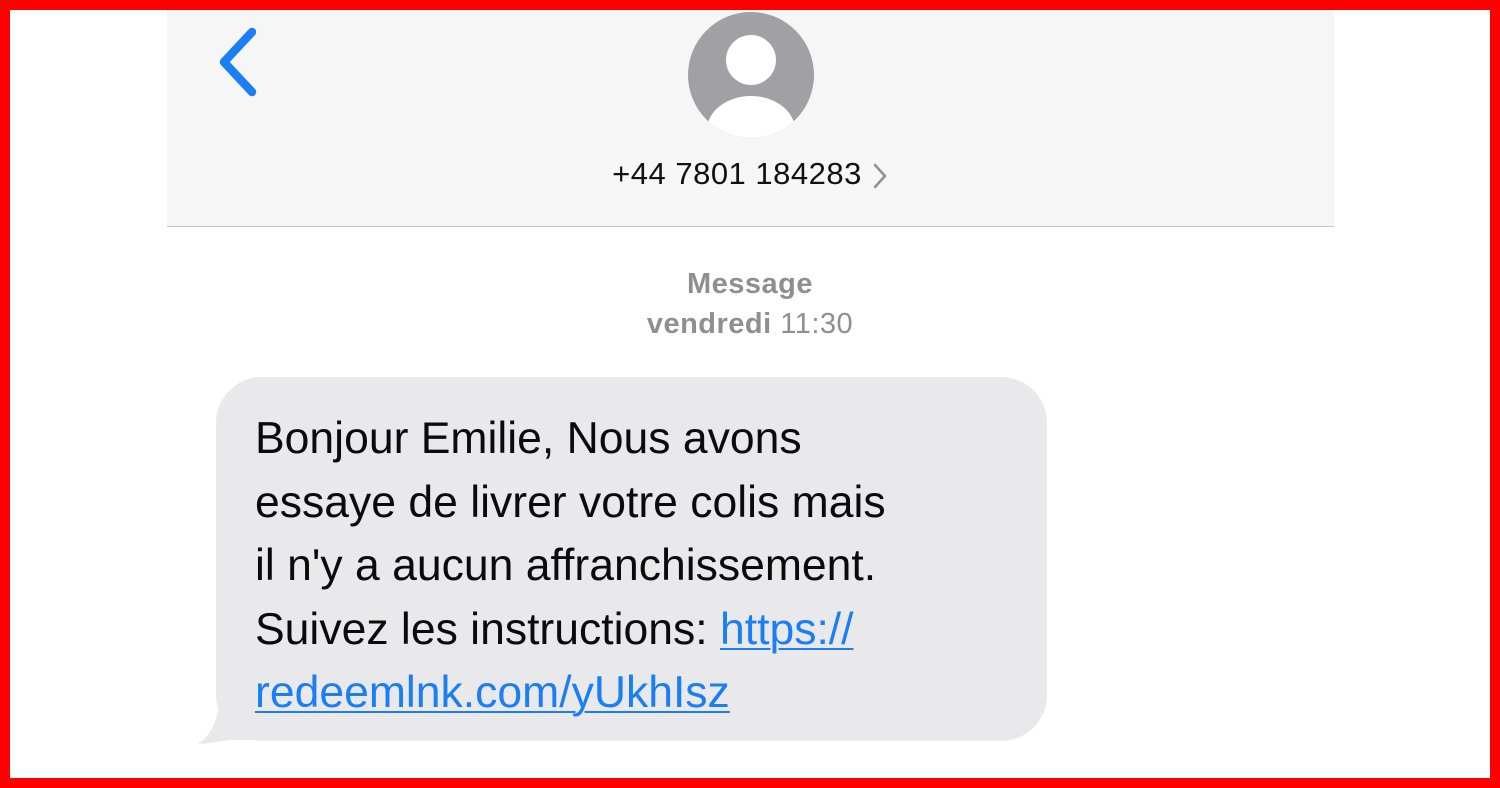 Image resolution: width=1500 pixels, height=788 pixels. I want to click on message-line: il n'y a aucun affranchissement., so click(566, 565).